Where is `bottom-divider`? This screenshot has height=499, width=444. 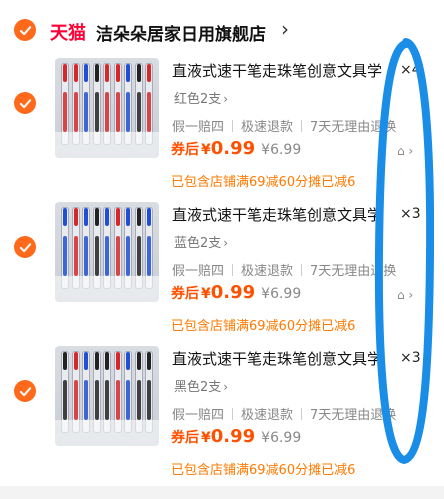
bottom-divider is located at coordinates (222, 492).